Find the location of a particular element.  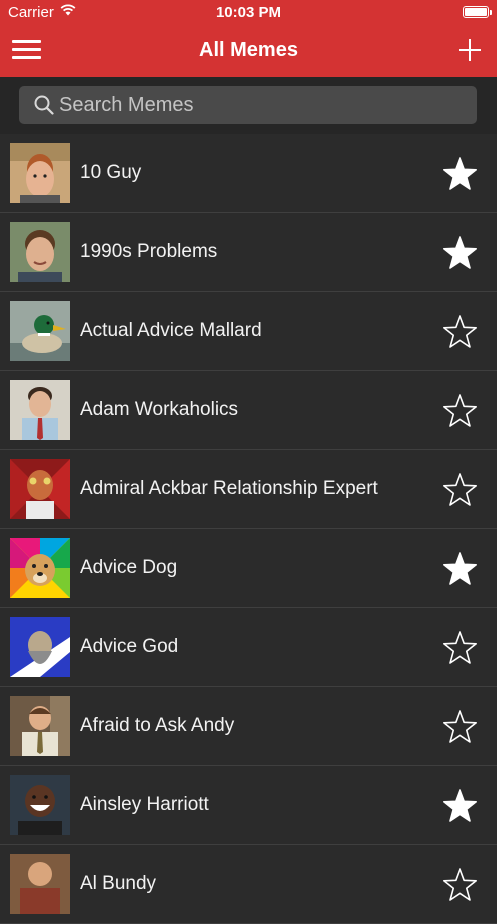

navigation-bar: All Memes is located at coordinates (248, 51).